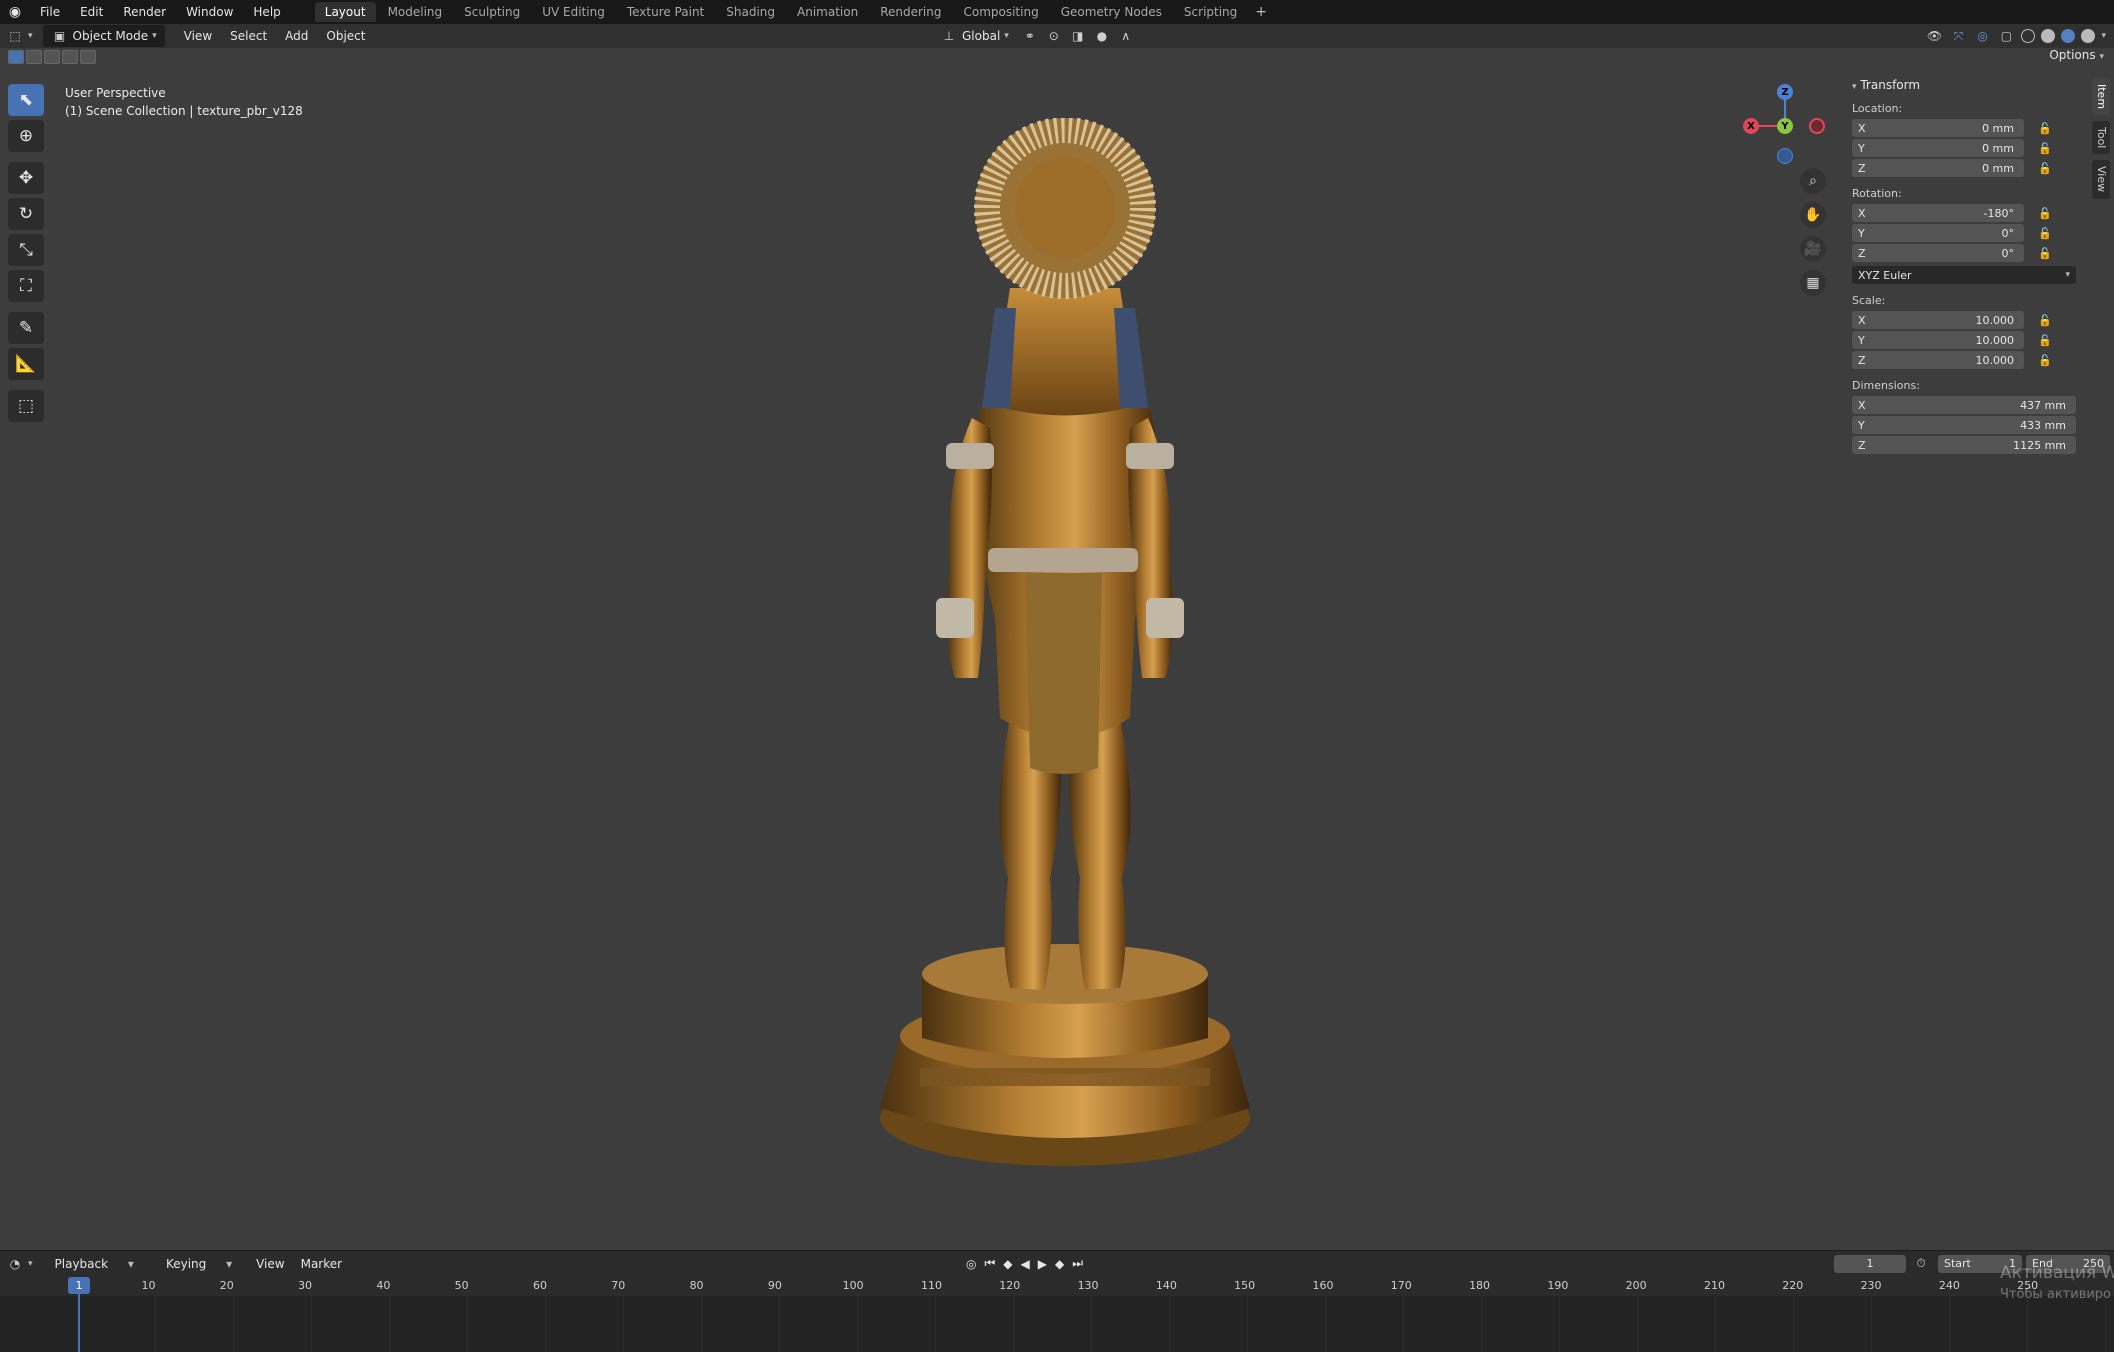 The width and height of the screenshot is (2114, 1352). What do you see at coordinates (103, 36) in the screenshot?
I see `mode-dropdown: ▣ Object Mode ▾` at bounding box center [103, 36].